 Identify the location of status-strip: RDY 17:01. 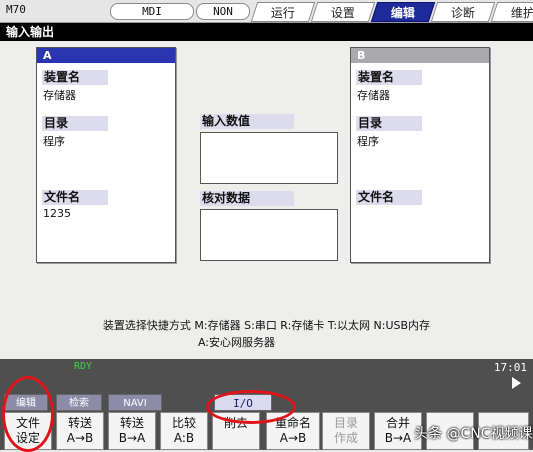
(266, 375).